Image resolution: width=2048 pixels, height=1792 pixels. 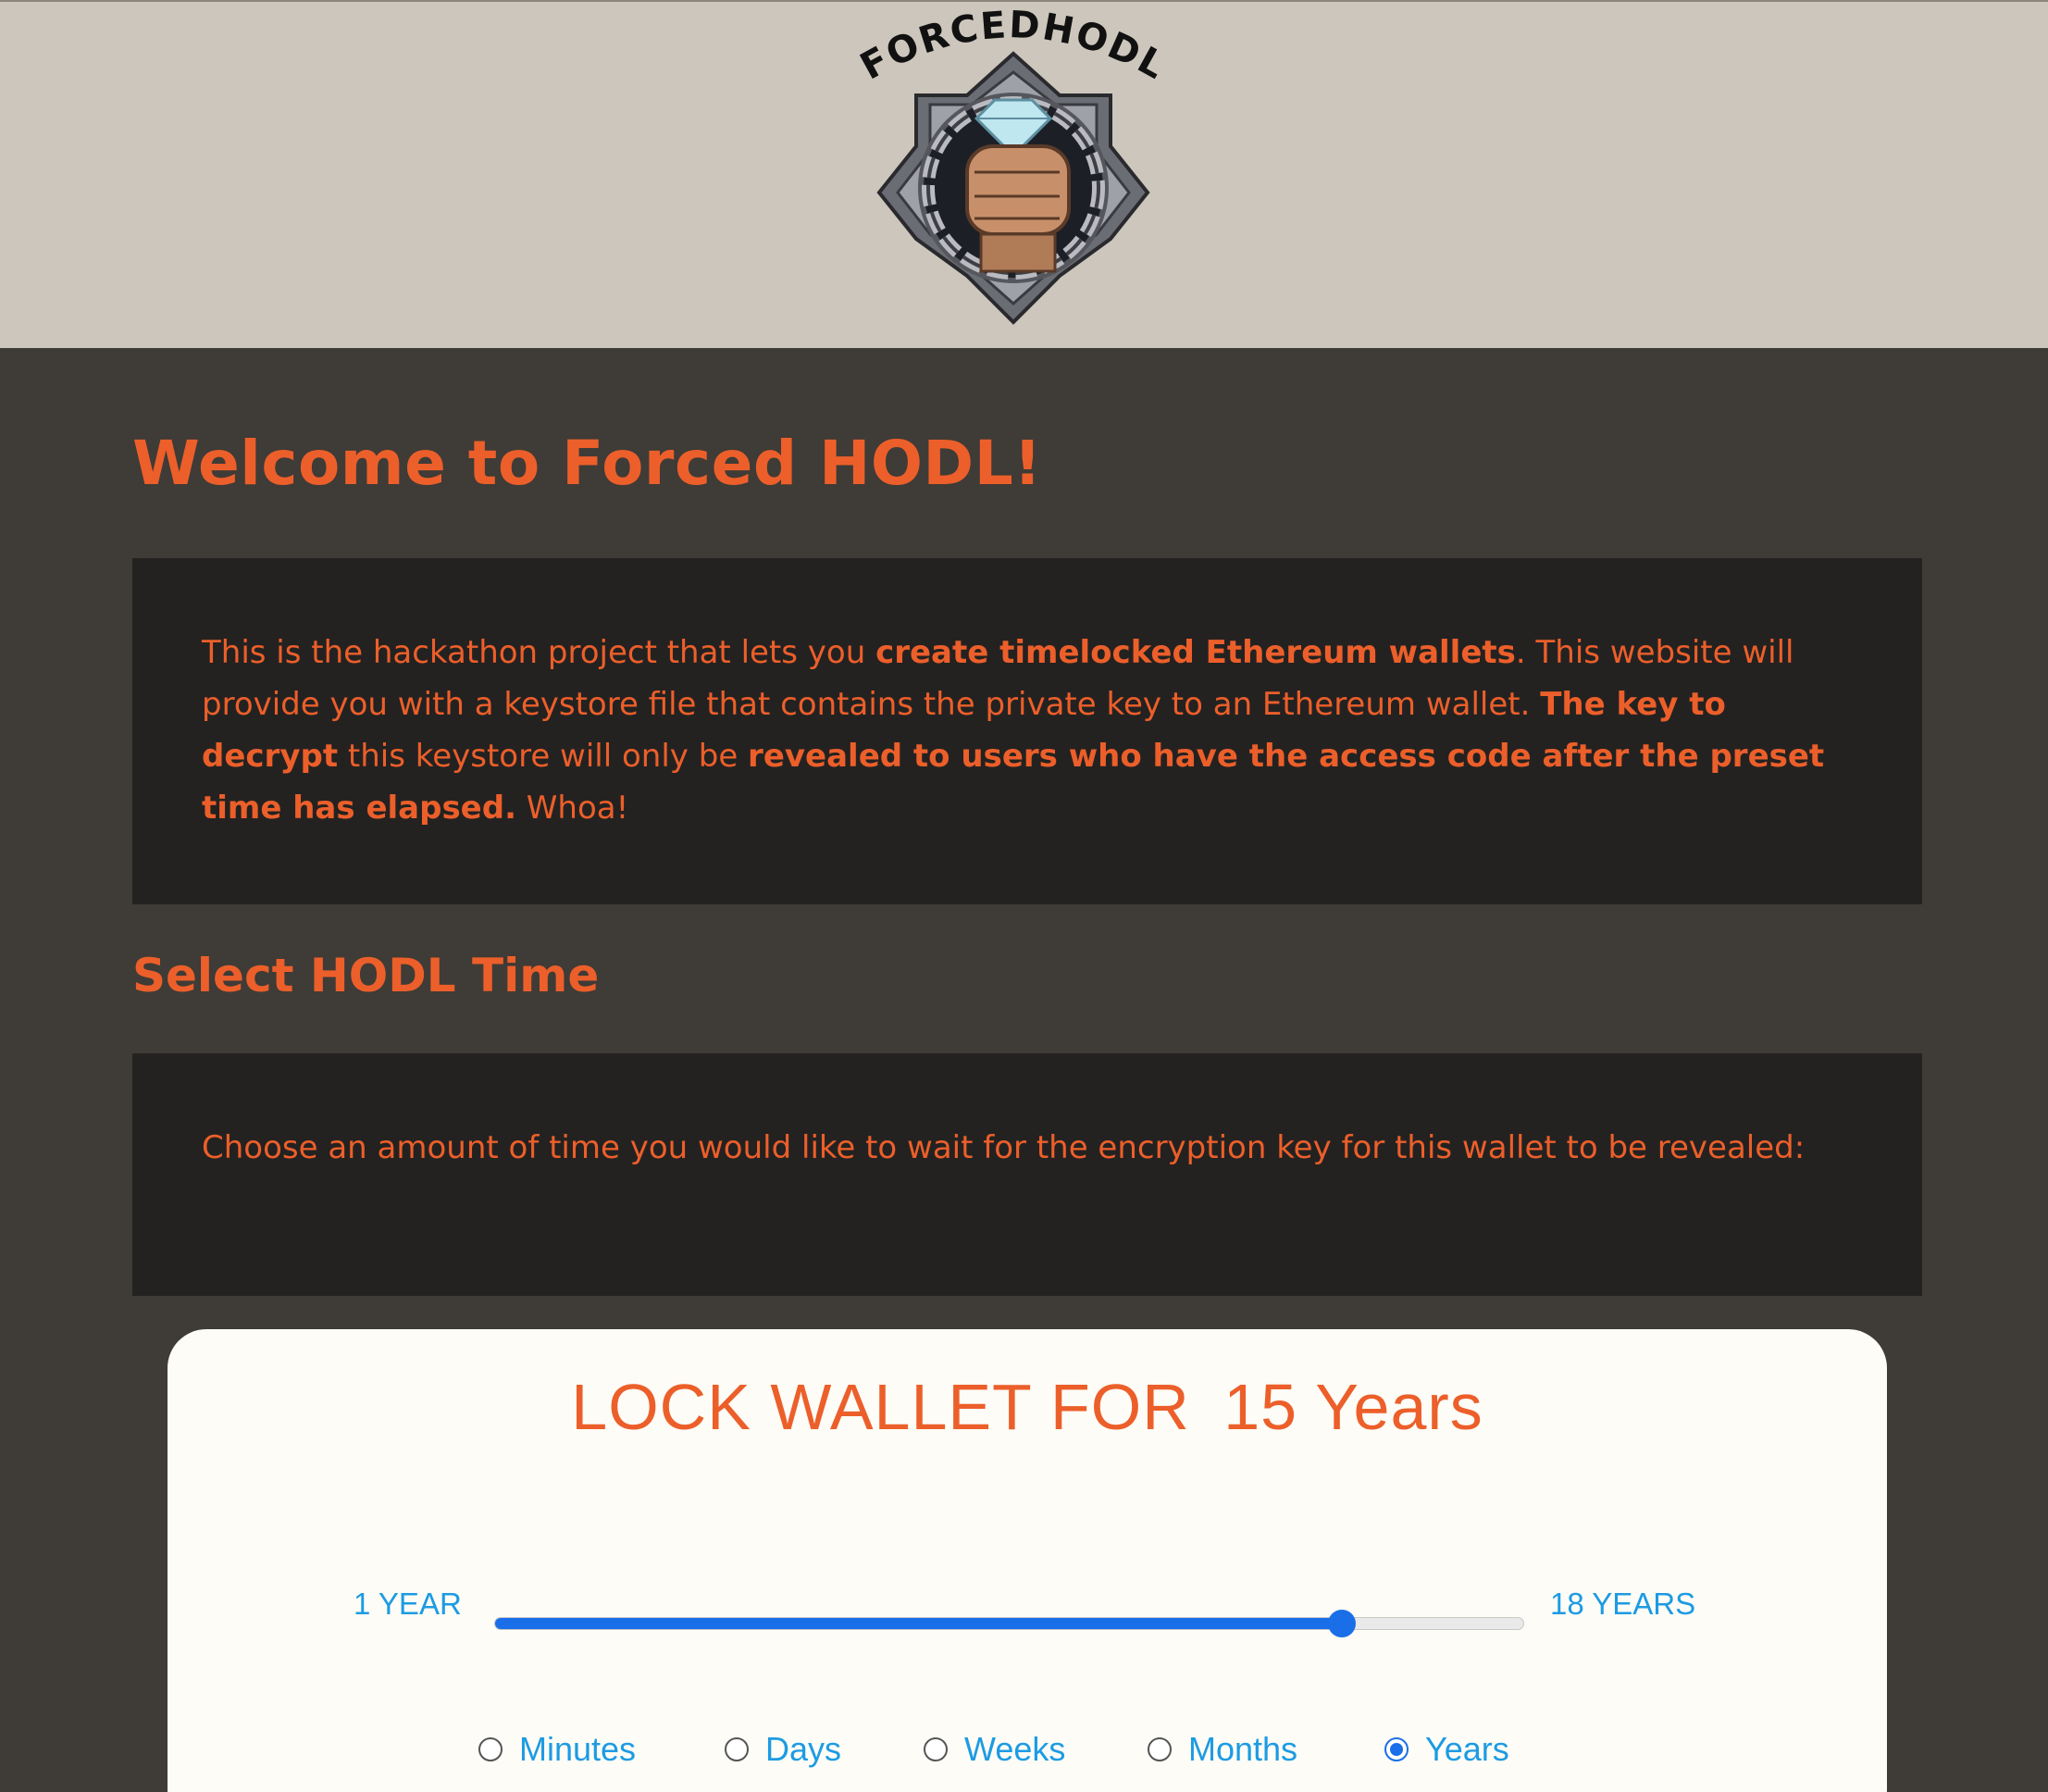 What do you see at coordinates (1015, 1749) in the screenshot?
I see `unit-label: Weeks` at bounding box center [1015, 1749].